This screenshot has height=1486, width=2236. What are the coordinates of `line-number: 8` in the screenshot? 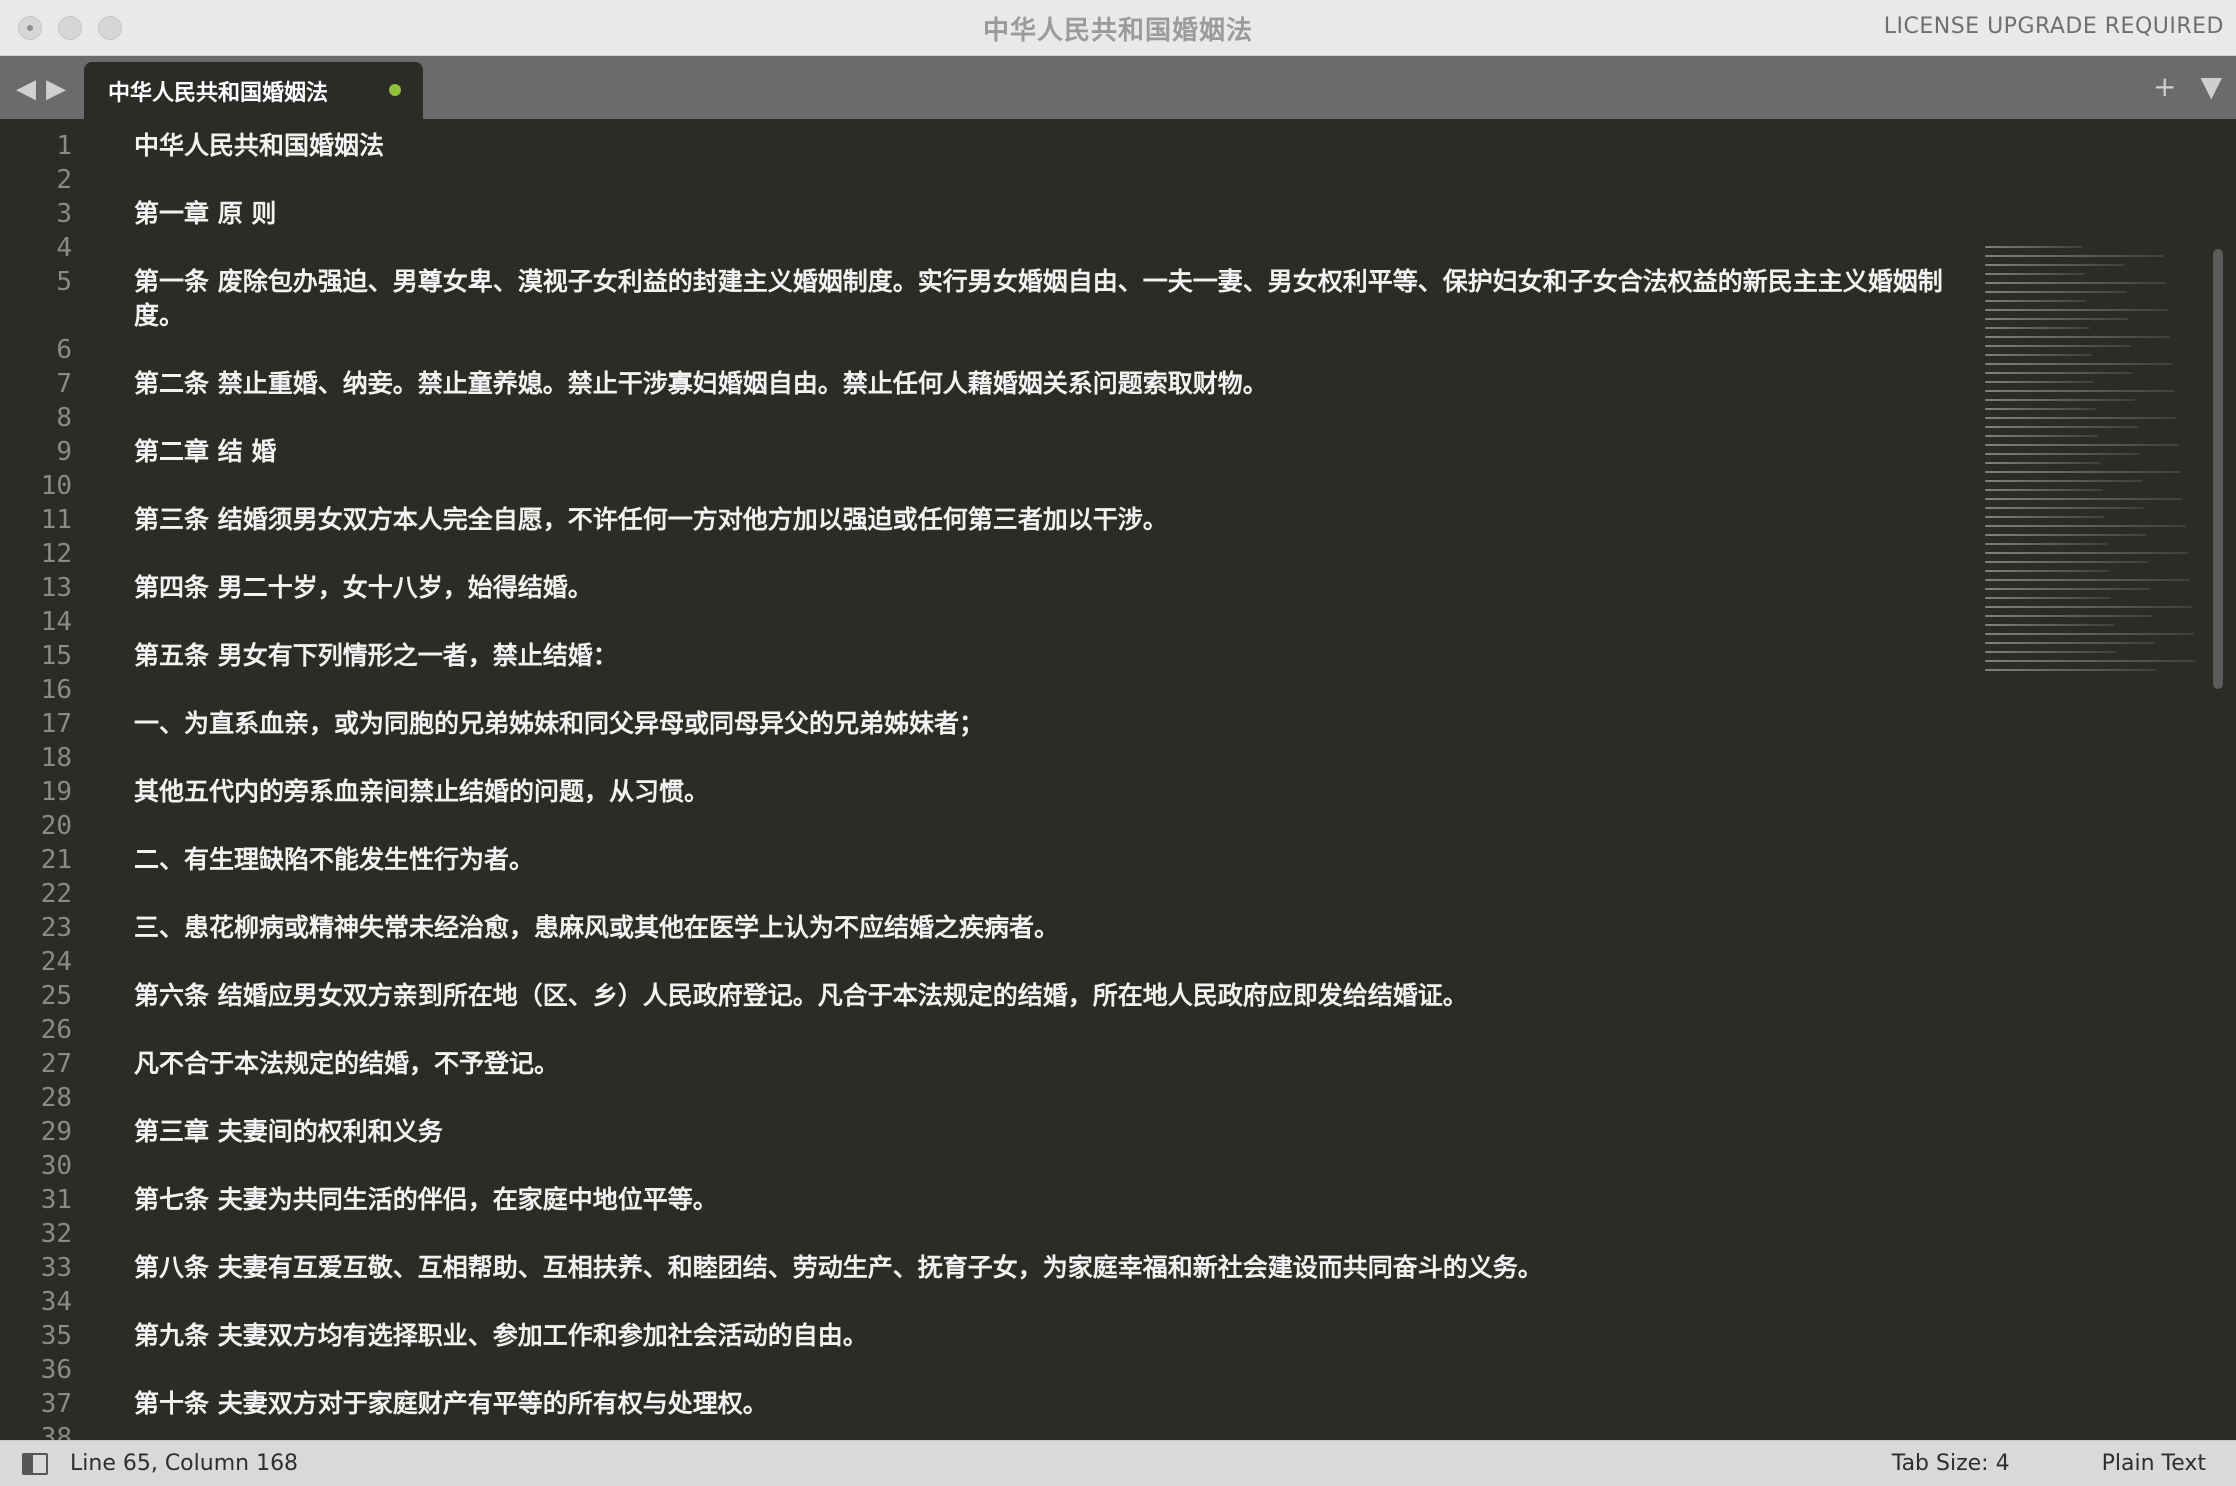 It's located at (64, 418).